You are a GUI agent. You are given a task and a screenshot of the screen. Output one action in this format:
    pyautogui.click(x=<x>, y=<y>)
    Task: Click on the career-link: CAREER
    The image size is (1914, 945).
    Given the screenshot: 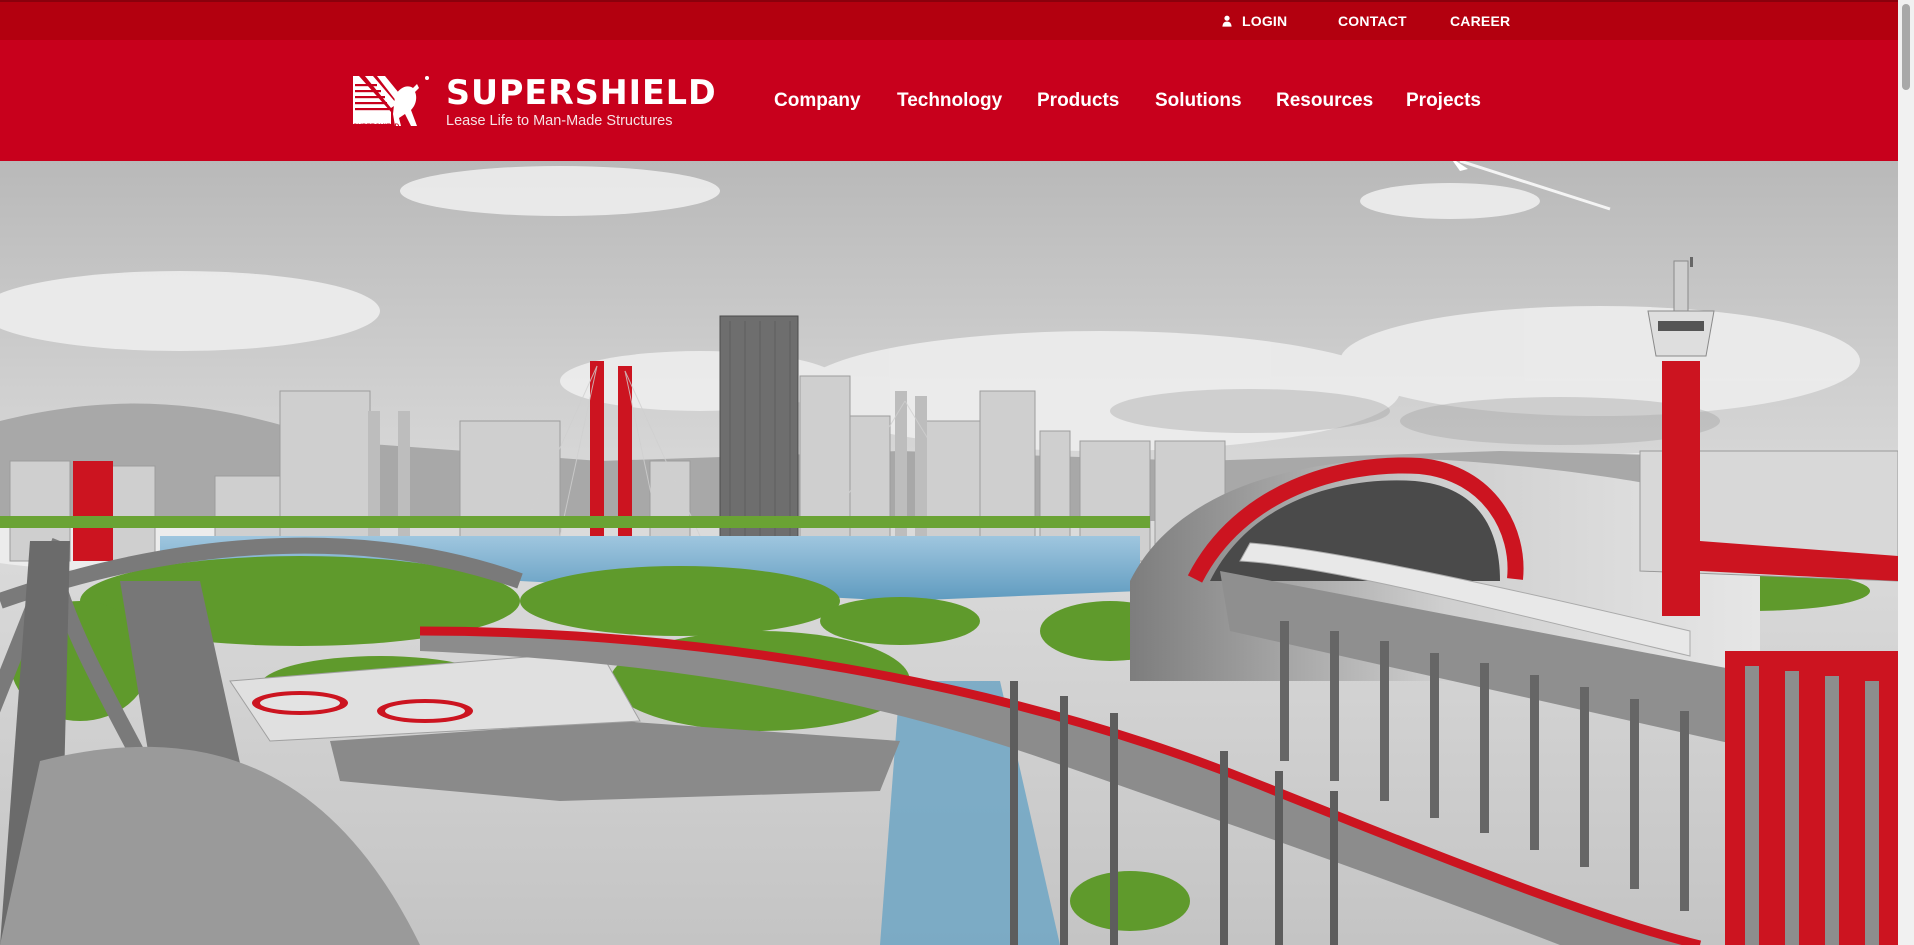 What is the action you would take?
    pyautogui.click(x=1480, y=21)
    